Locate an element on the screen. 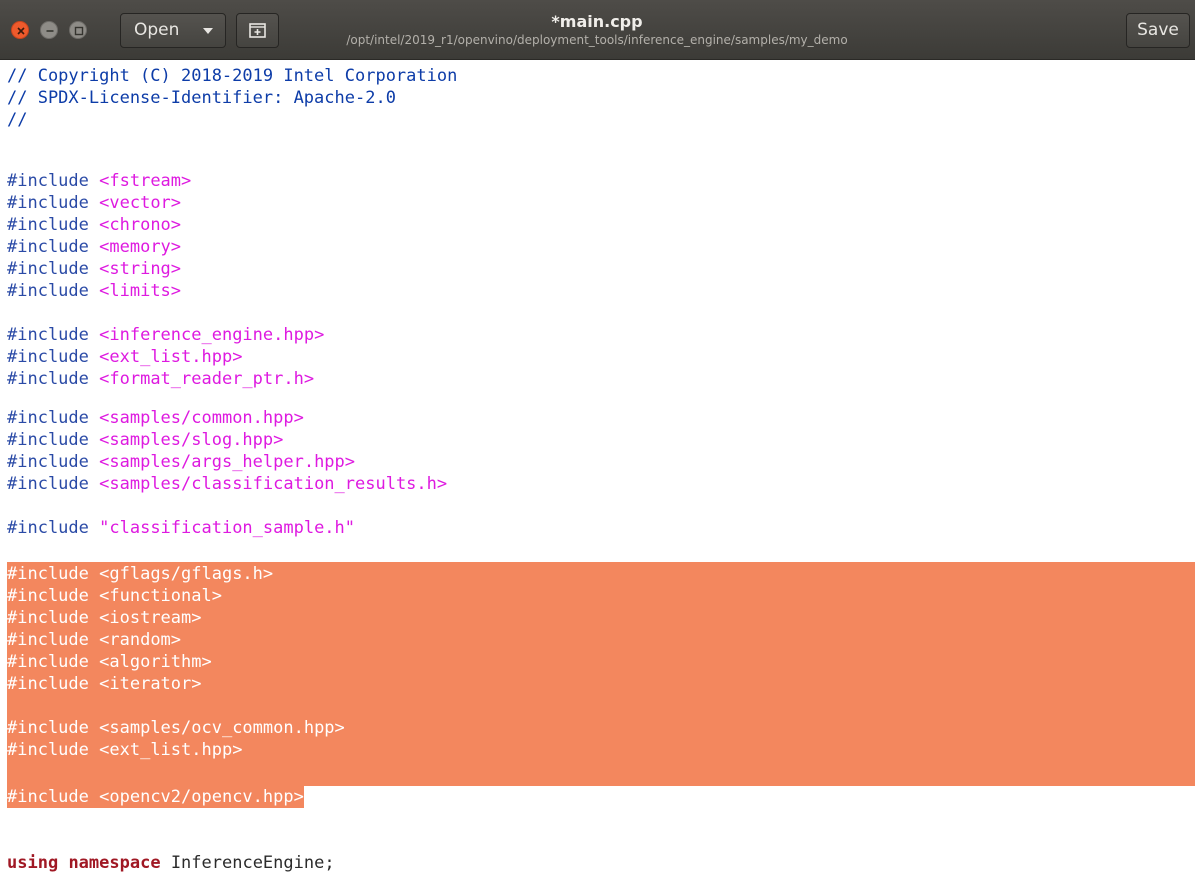  code-line-selected: #include <opencv2/opencv.hpp> is located at coordinates (155, 797).